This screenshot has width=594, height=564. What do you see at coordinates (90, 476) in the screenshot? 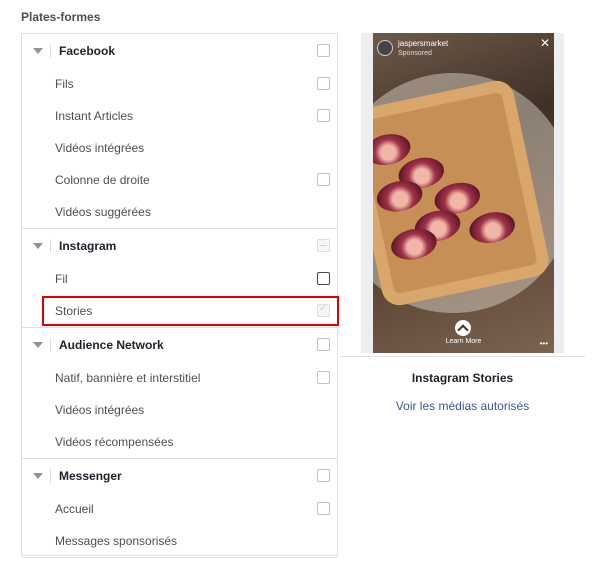
I see `group-label: Messenger` at bounding box center [90, 476].